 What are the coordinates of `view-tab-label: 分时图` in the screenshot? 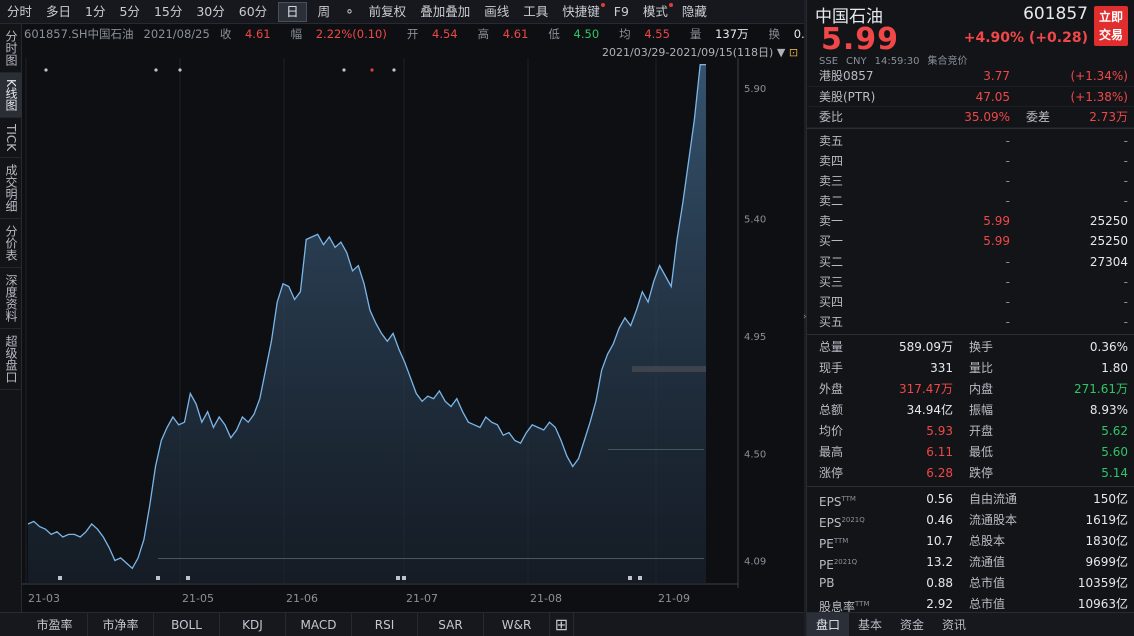 It's located at (11, 48).